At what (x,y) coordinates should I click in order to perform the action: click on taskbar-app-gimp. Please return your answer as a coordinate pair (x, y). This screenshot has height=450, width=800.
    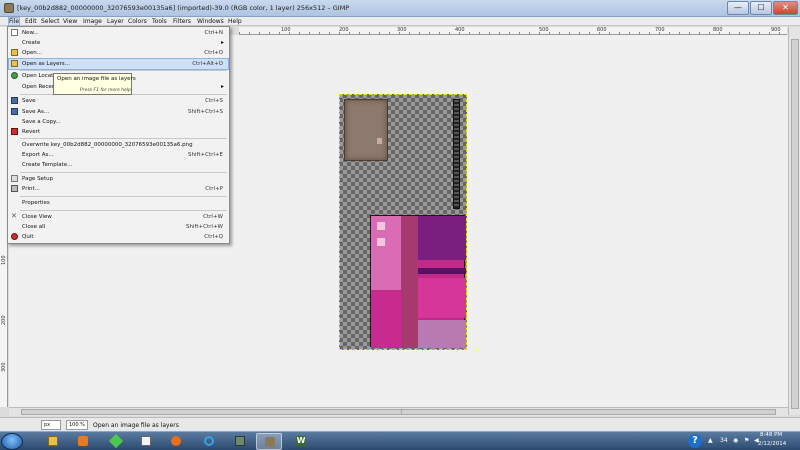
    Looking at the image, I should click on (269, 441).